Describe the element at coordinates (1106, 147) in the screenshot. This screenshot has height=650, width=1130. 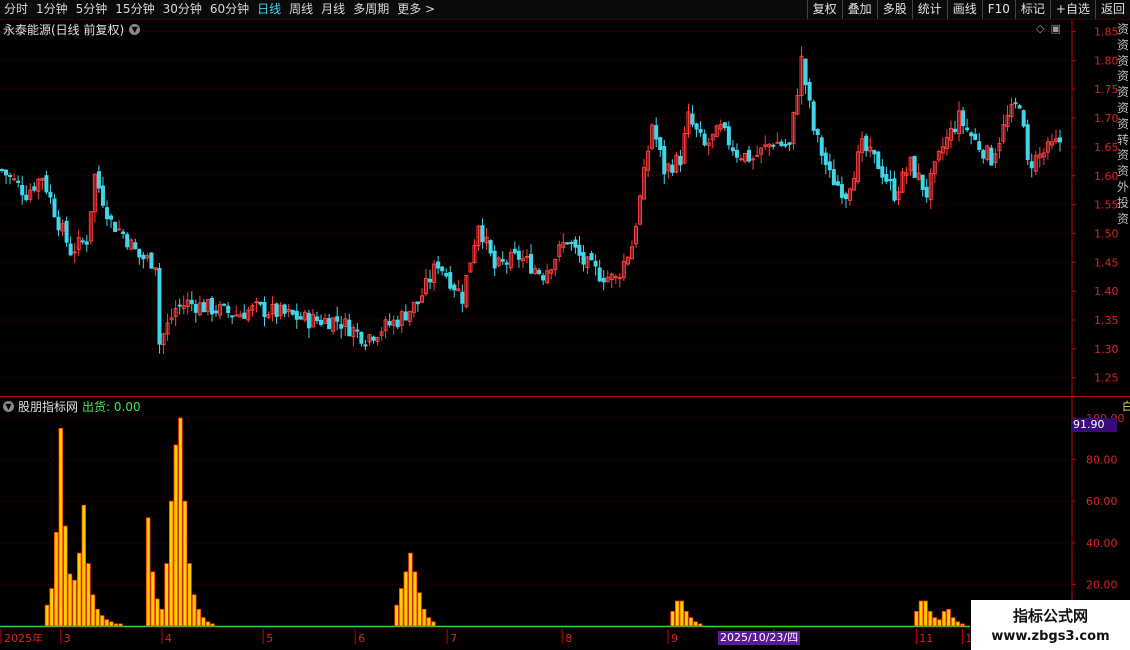
I see `price-tick-label: 1.65` at that location.